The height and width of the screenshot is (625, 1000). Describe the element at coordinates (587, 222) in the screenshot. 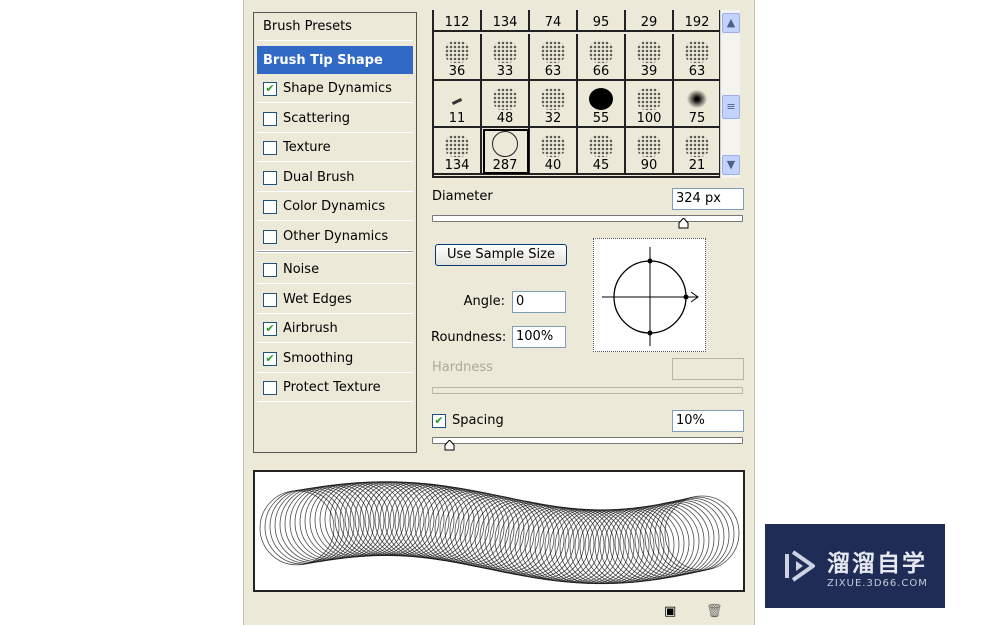

I see `diameter-slider` at that location.